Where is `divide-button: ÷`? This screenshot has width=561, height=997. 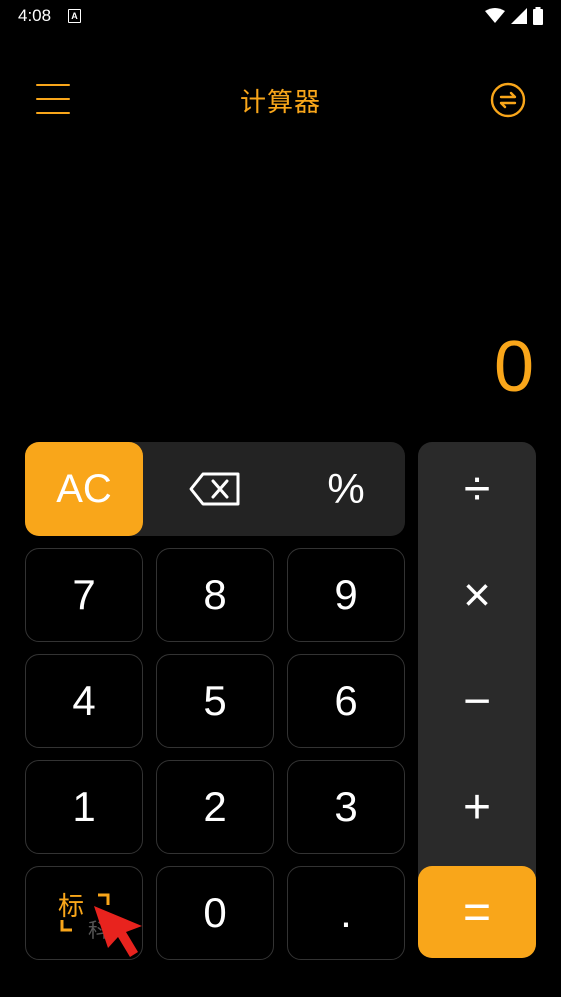
divide-button: ÷ is located at coordinates (477, 489).